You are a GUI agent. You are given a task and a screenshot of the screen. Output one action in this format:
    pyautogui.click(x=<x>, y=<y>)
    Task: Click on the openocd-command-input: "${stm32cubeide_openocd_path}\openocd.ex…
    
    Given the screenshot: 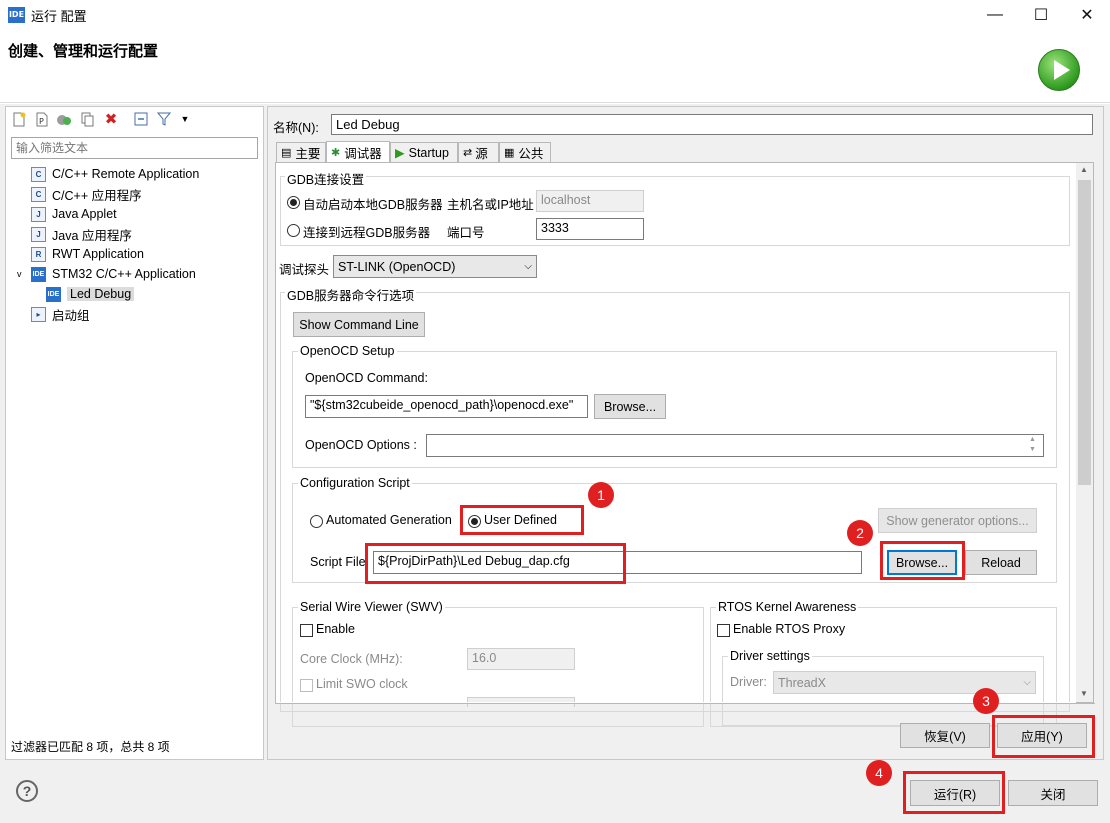 What is the action you would take?
    pyautogui.click(x=446, y=406)
    